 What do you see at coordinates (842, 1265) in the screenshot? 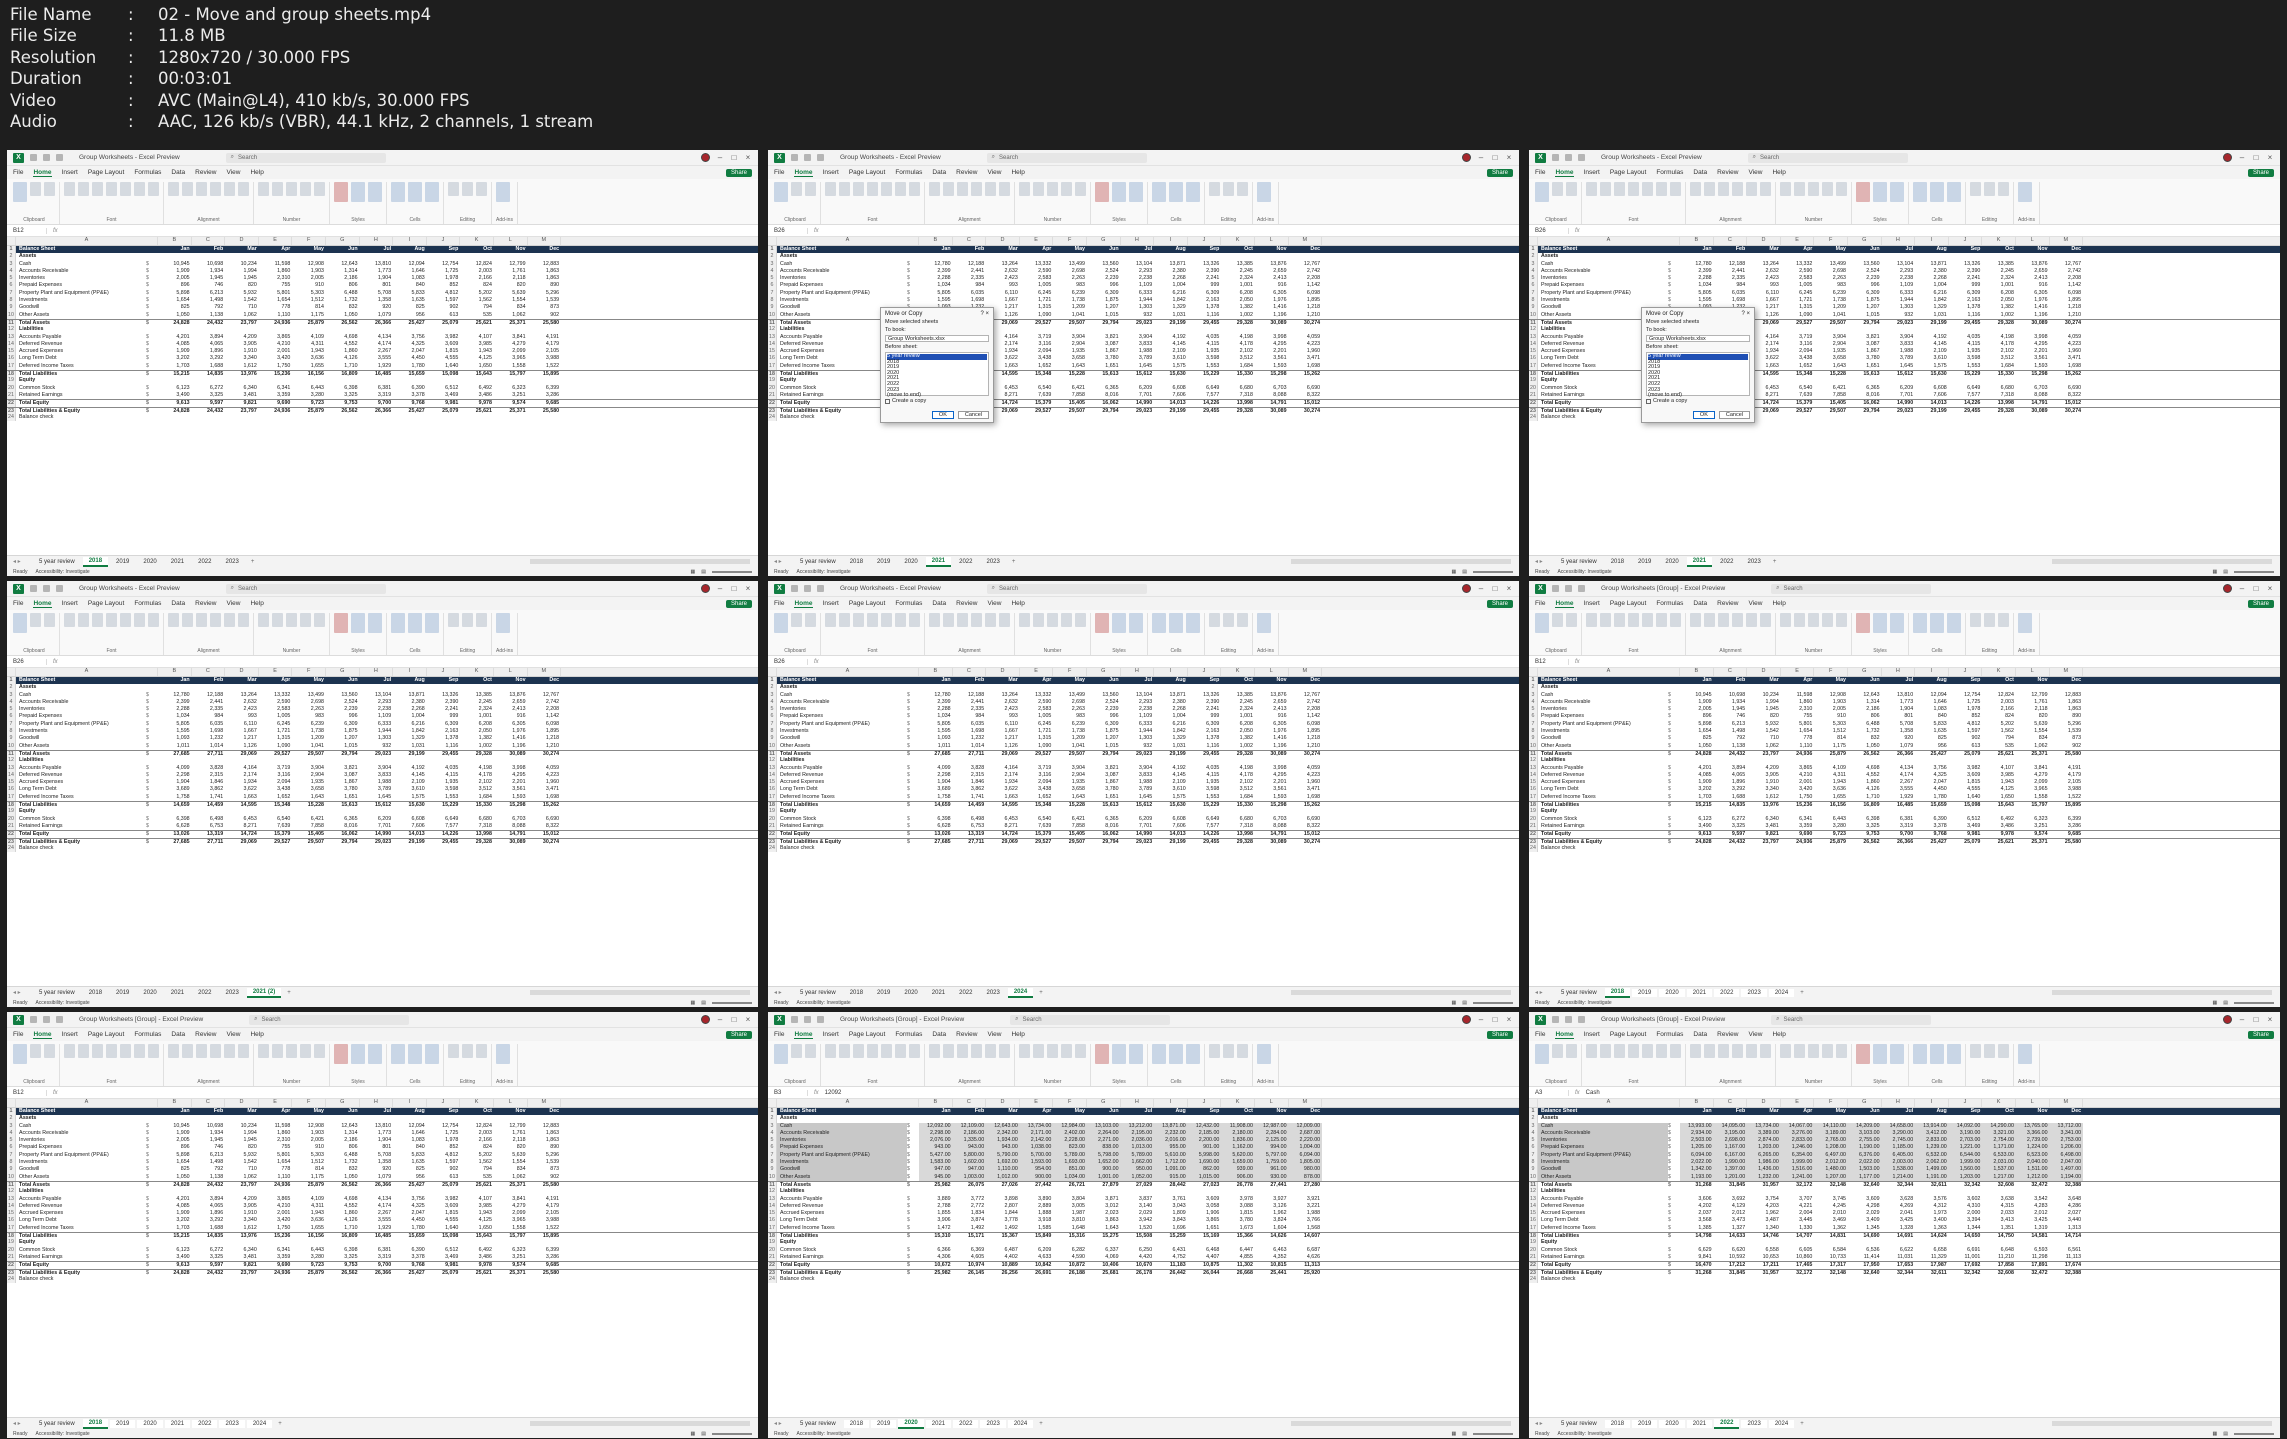
I see `row-label: Total Equity` at bounding box center [842, 1265].